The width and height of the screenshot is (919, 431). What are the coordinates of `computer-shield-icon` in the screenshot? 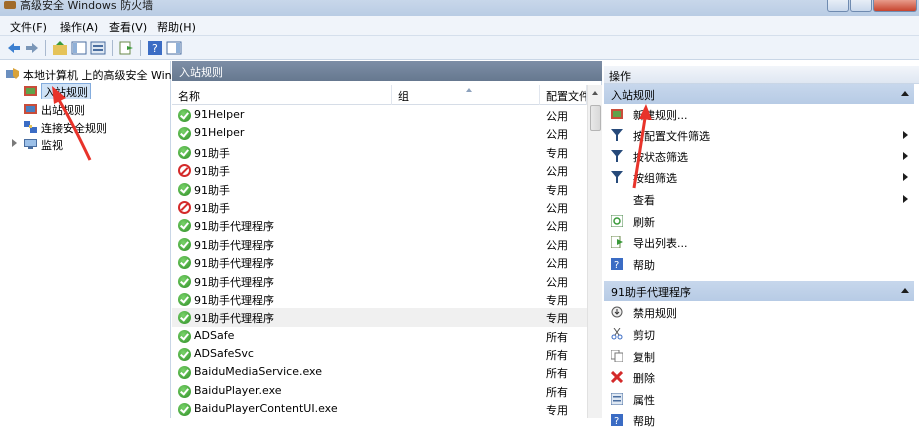 It's located at (12, 74).